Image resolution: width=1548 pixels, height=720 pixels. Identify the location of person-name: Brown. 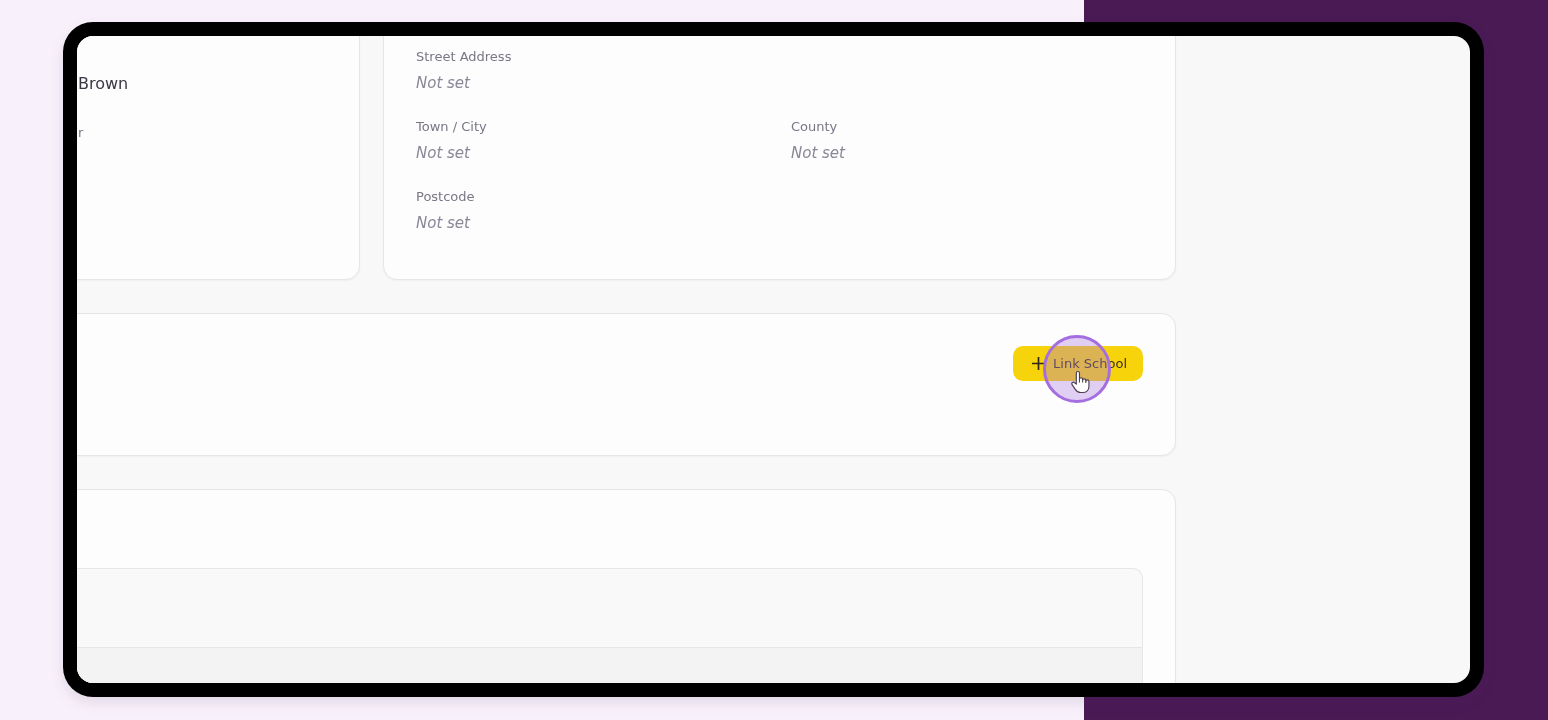
(103, 84).